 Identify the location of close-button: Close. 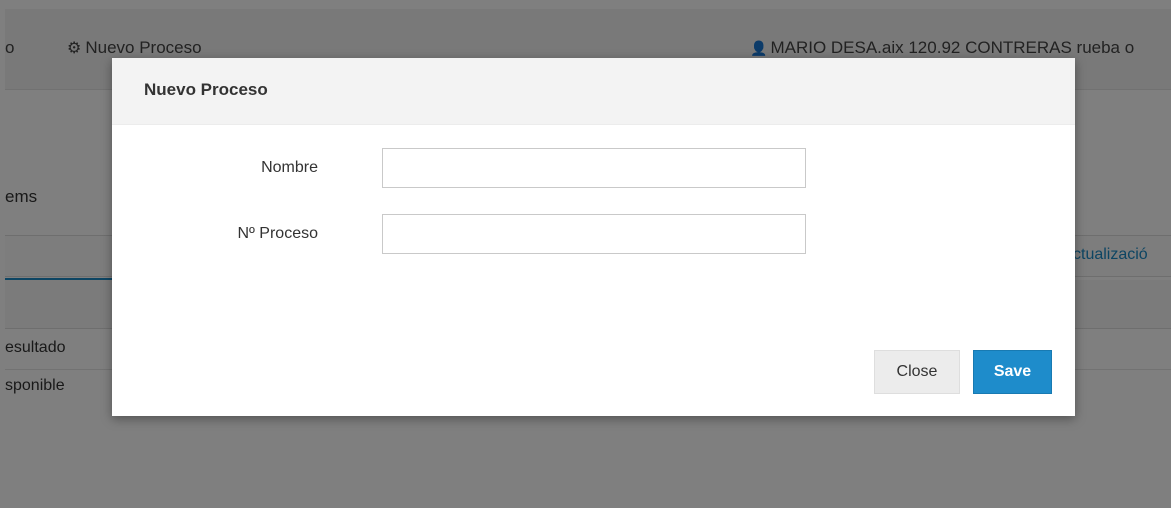
(917, 372).